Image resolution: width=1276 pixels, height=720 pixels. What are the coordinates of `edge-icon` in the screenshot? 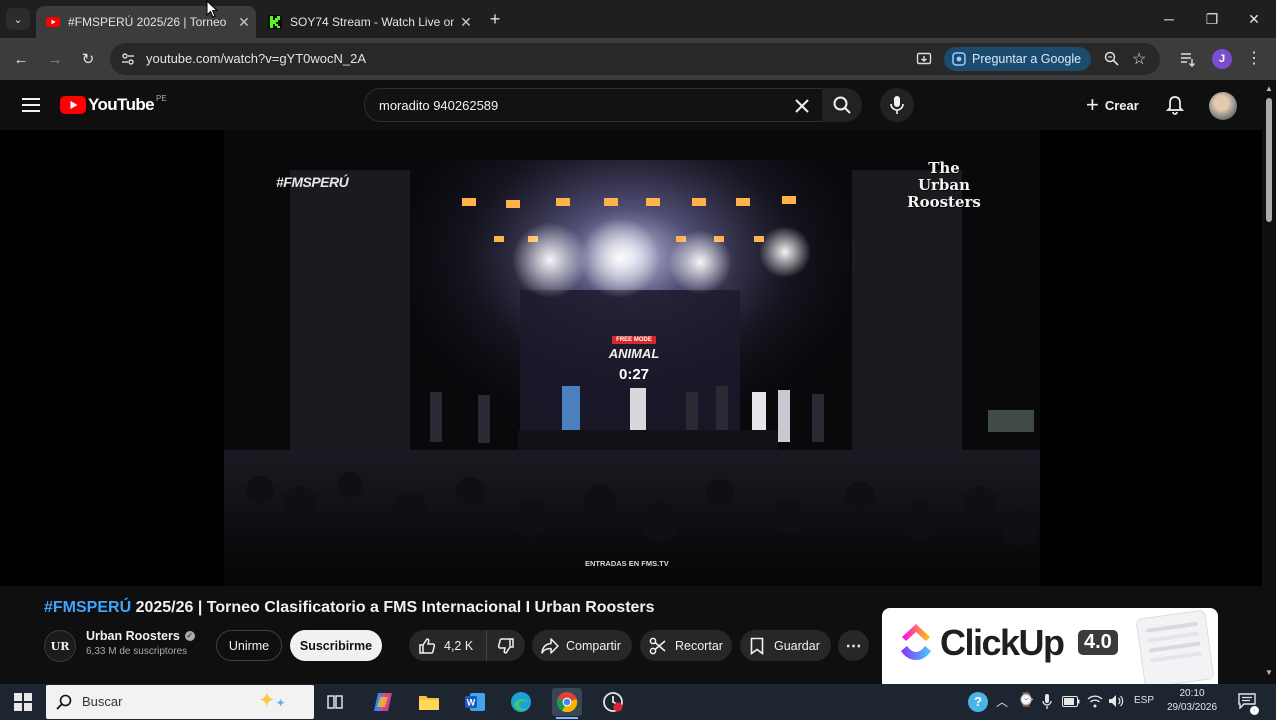 It's located at (521, 702).